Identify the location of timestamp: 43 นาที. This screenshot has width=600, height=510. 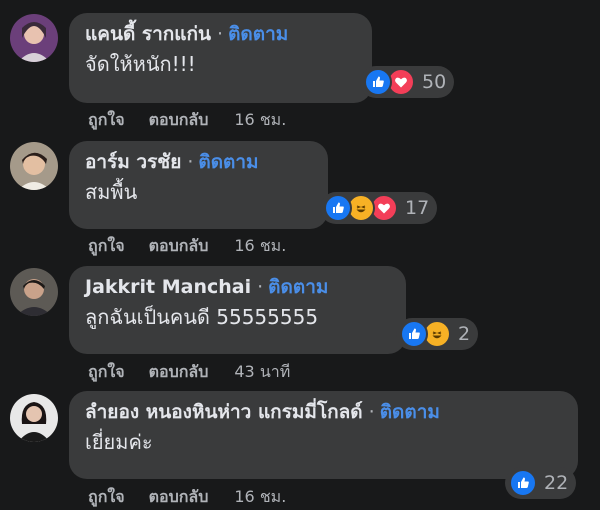
(262, 372).